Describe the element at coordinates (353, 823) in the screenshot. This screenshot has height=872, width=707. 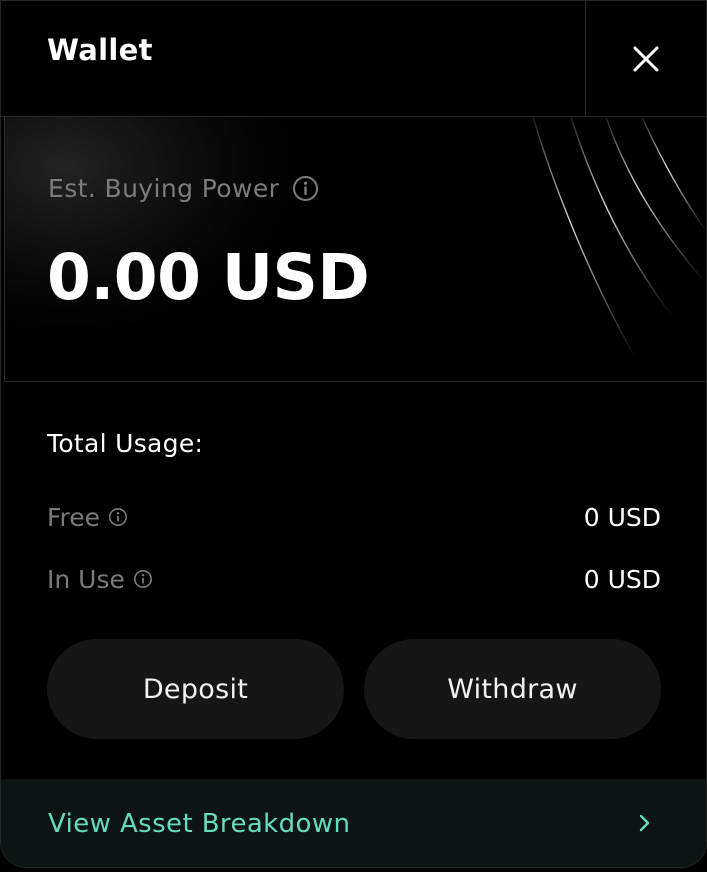
I see `view-asset-breakdown-link: View Asset Breakdown` at that location.